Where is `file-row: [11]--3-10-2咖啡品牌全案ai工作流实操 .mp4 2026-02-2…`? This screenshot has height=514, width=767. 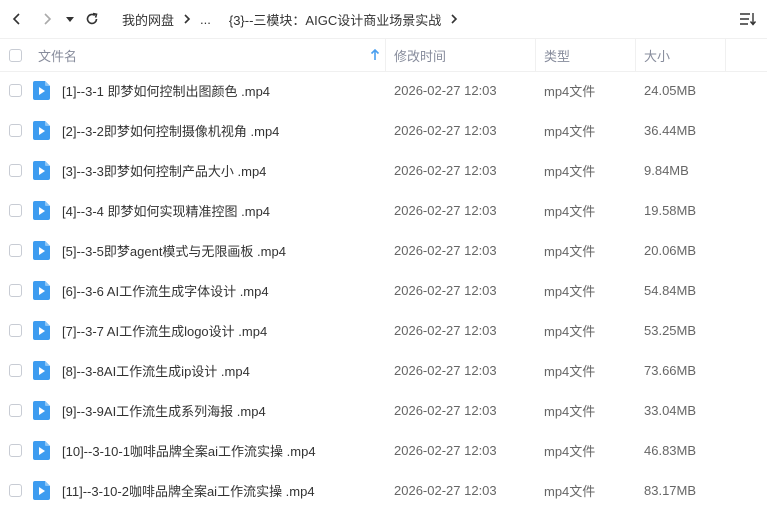 file-row: [11]--3-10-2咖啡品牌全案ai工作流实操 .mp4 2026-02-2… is located at coordinates (383, 490).